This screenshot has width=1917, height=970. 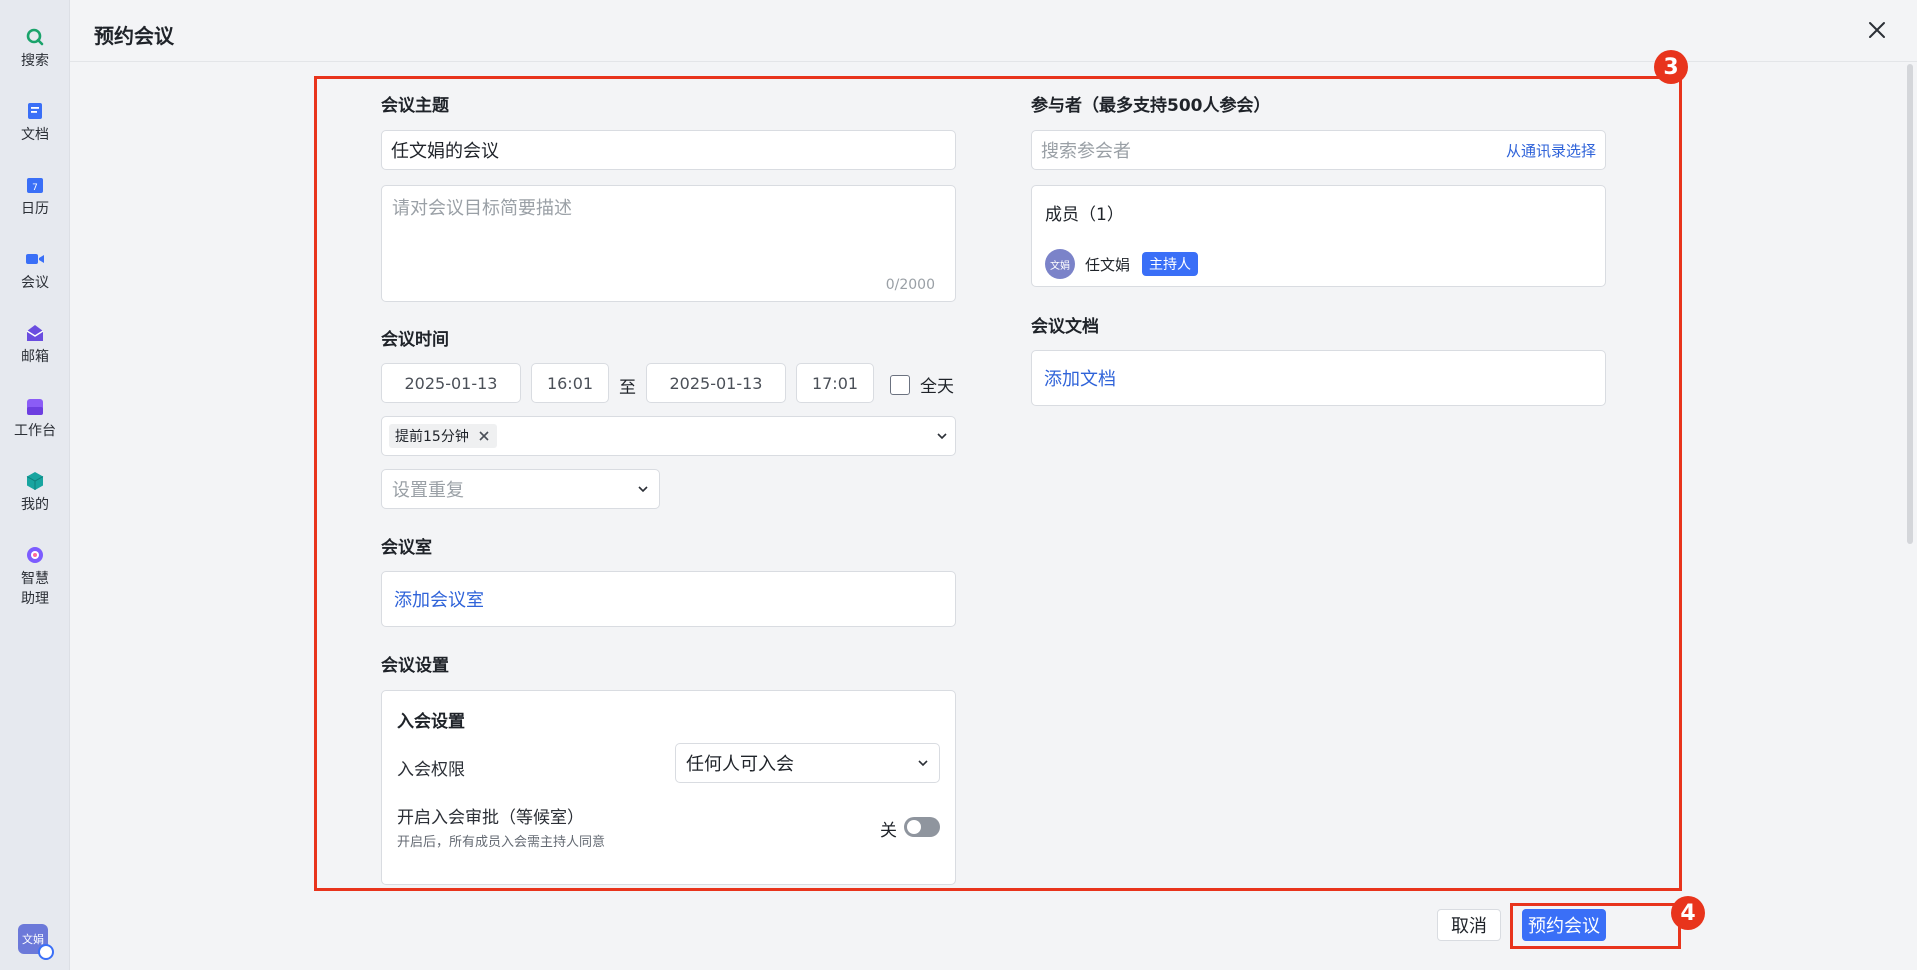 I want to click on sidebar: 搜索 文档 7 日历 会议 邮箱 工作台 我的 智慧 助理 文娟, so click(x=35, y=485).